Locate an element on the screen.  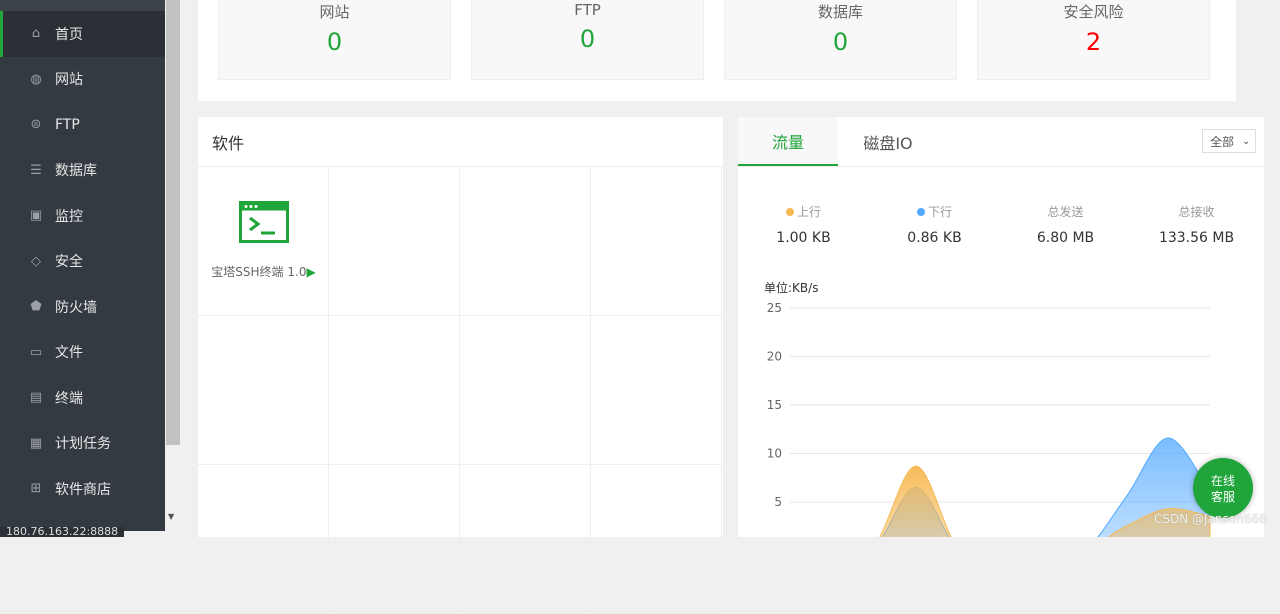
sidebar-item-label: 网站 is located at coordinates (69, 80).